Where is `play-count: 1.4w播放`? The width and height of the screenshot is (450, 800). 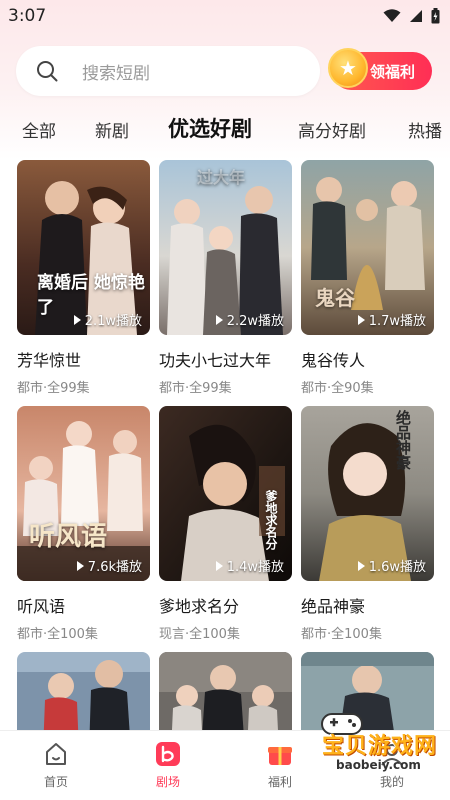 play-count: 1.4w播放 is located at coordinates (249, 565).